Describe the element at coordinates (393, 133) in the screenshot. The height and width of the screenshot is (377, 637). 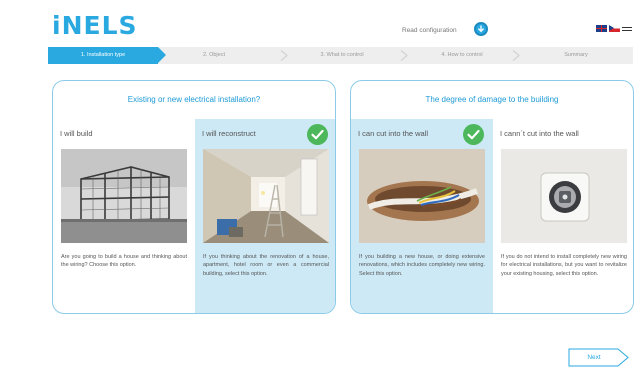
I see `option-title: I can cut into the wall` at that location.